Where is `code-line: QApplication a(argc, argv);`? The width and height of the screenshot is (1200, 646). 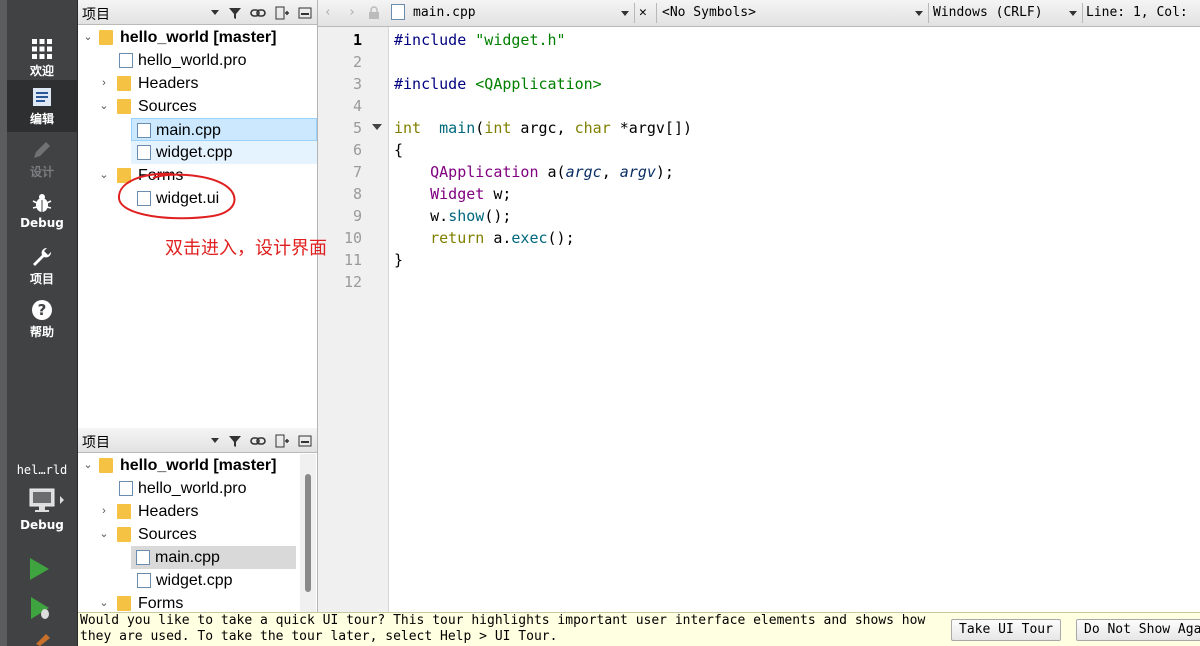 code-line: QApplication a(argc, argv); is located at coordinates (534, 172).